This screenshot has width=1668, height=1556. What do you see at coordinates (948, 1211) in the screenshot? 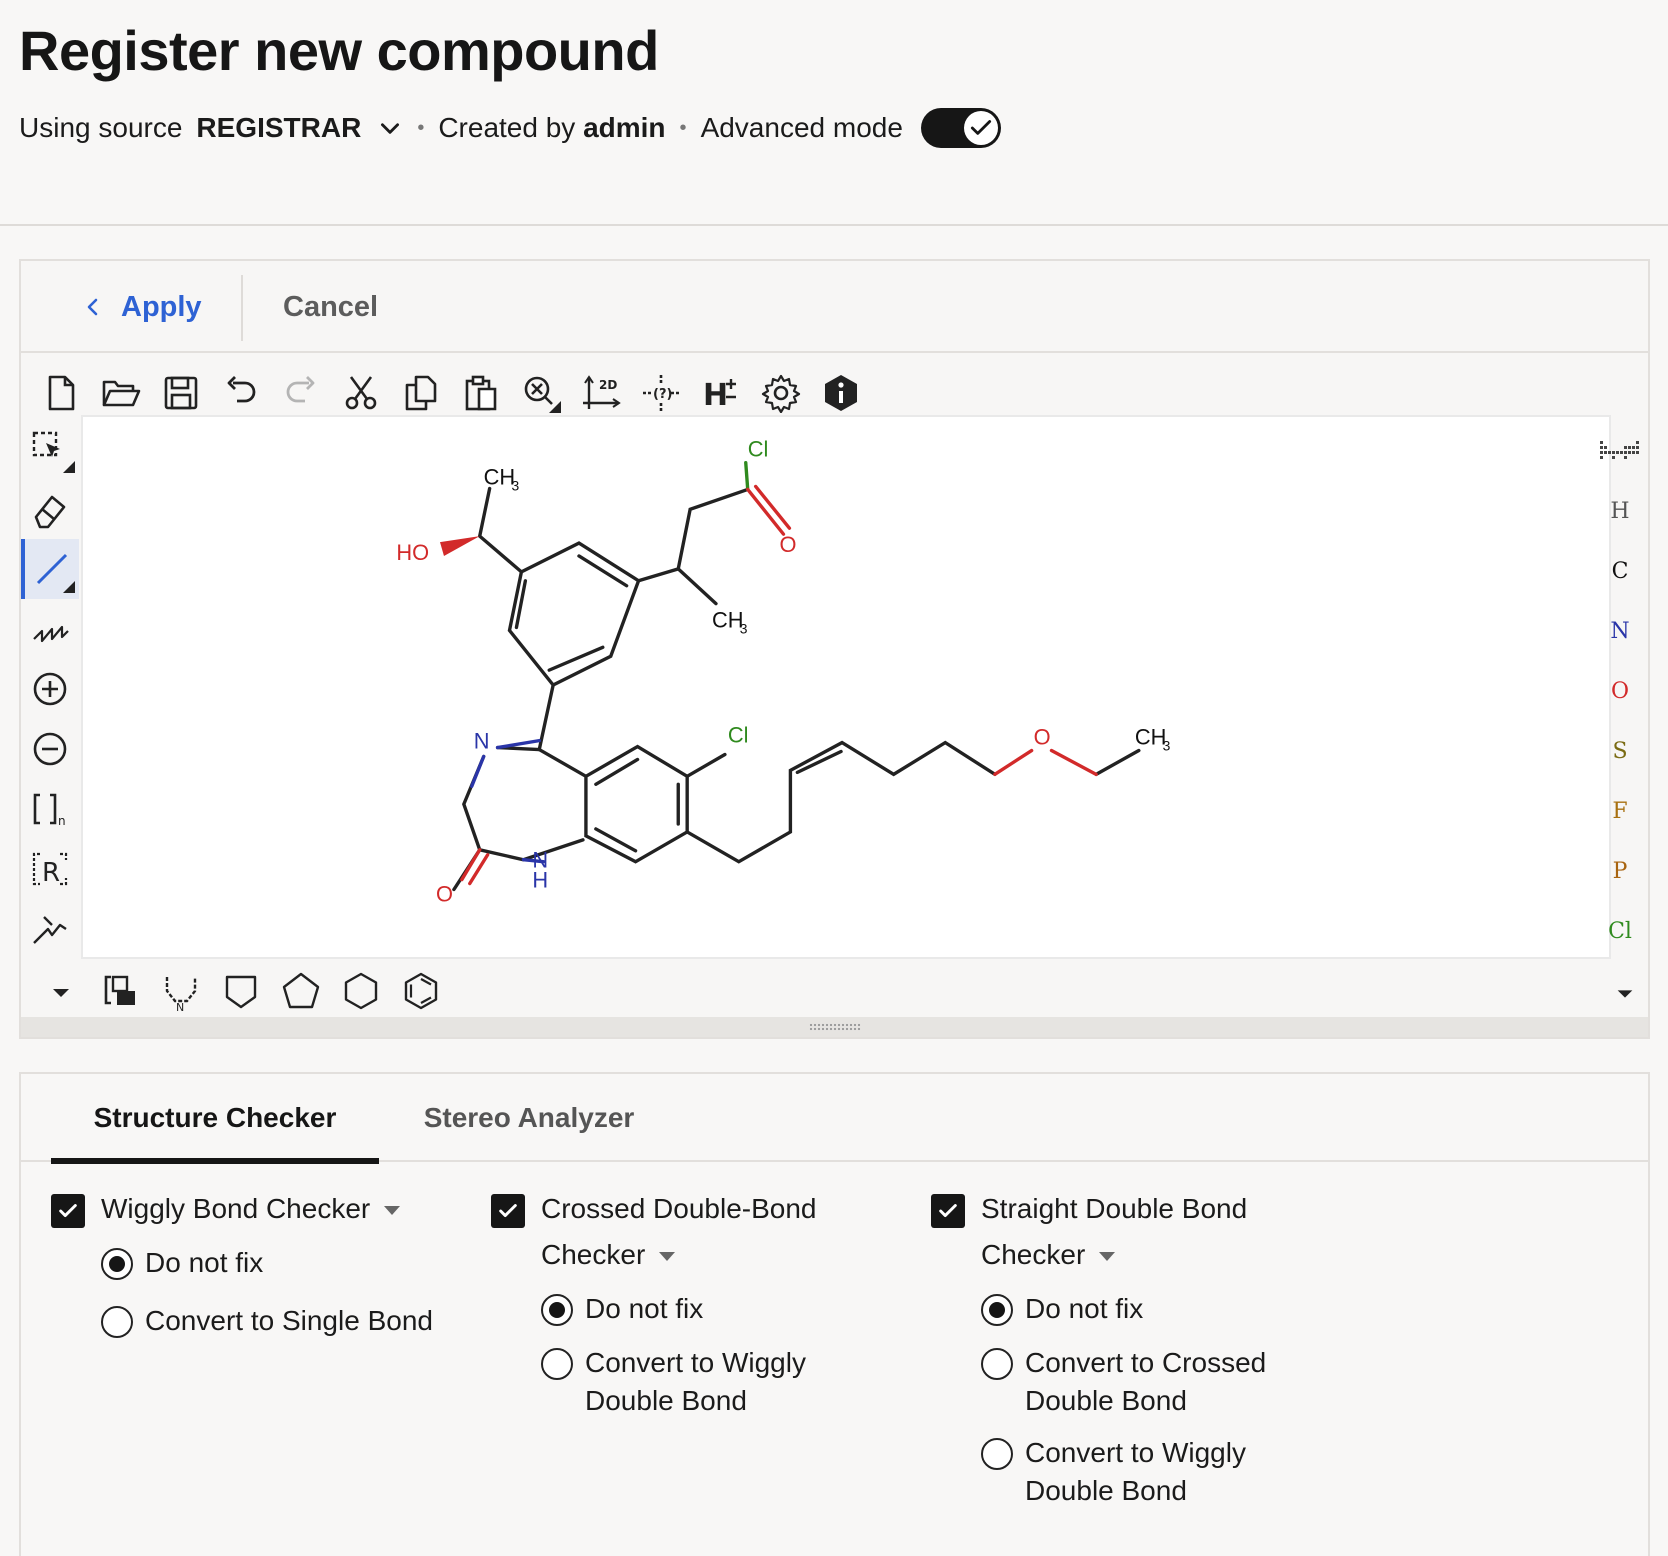
I see `straight-double-bond-checkbox` at bounding box center [948, 1211].